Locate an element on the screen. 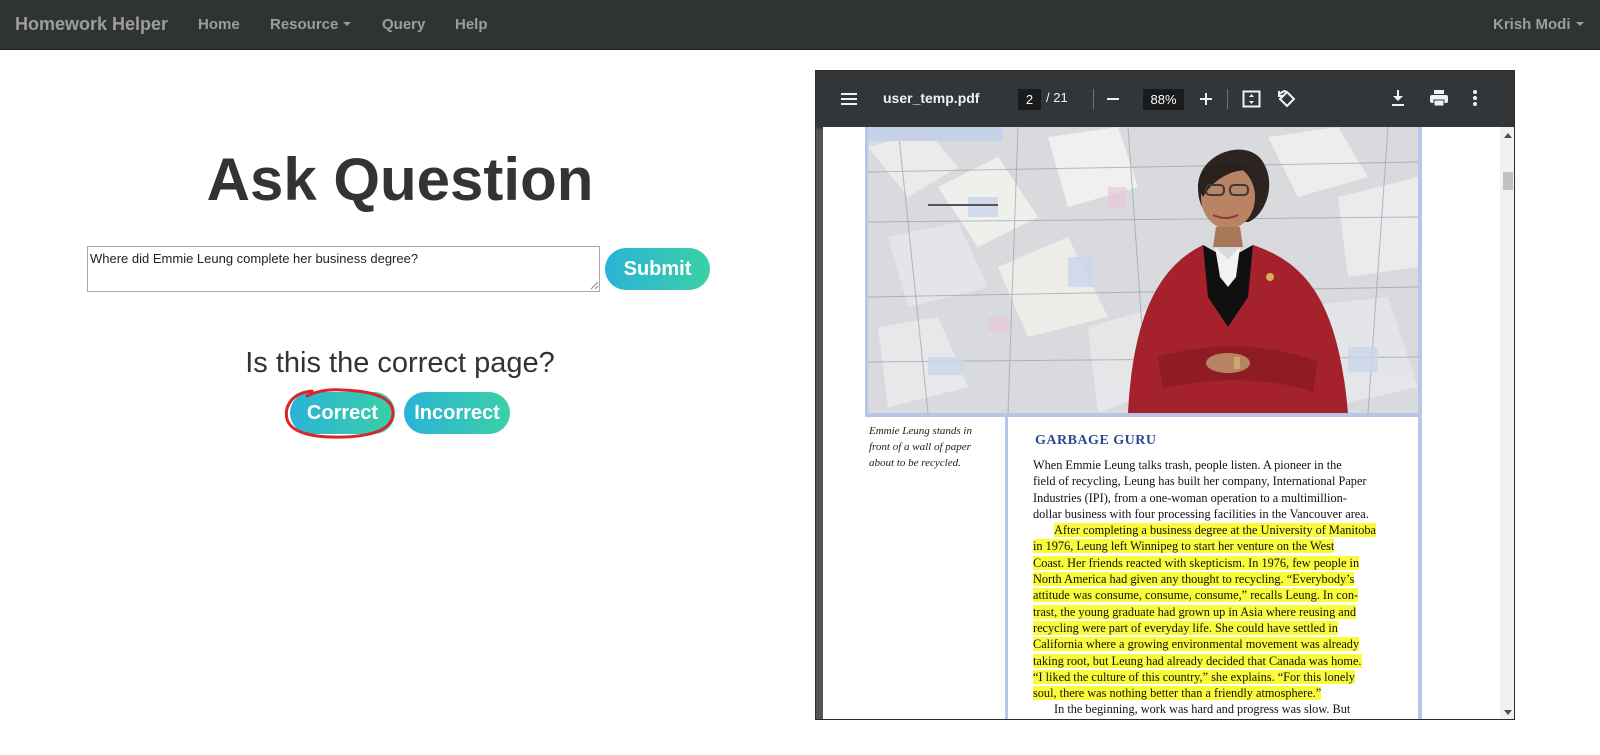 This screenshot has width=1600, height=755. resize-grip-icon is located at coordinates (594, 285).